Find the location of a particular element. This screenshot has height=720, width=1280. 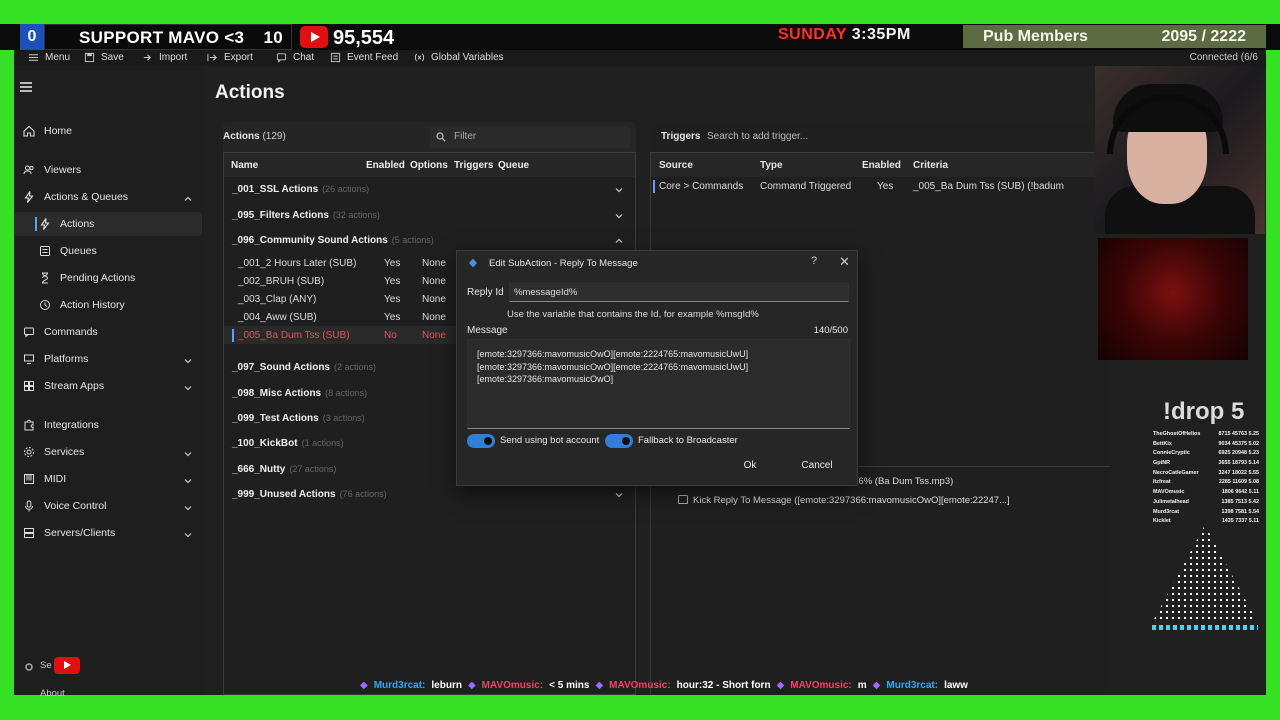

chat-message: < 5 mins is located at coordinates (569, 685).